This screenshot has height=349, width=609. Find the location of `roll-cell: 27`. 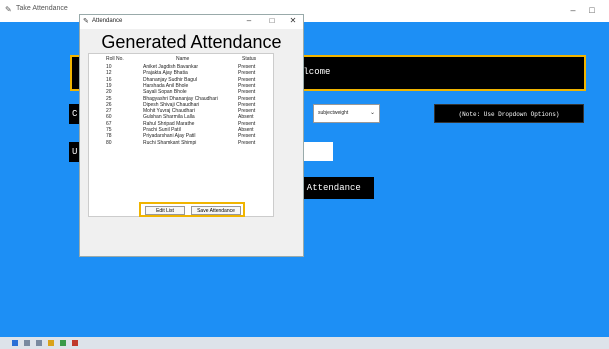

roll-cell: 27 is located at coordinates (109, 111).